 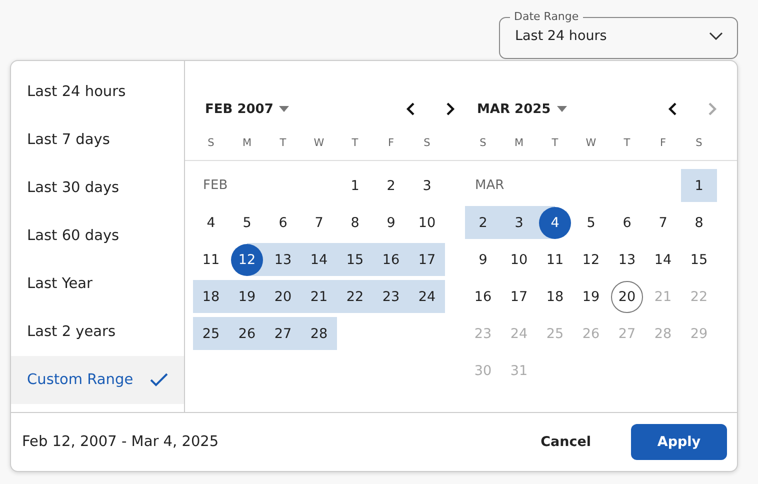 What do you see at coordinates (565, 442) in the screenshot?
I see `cancel-button: Cancel` at bounding box center [565, 442].